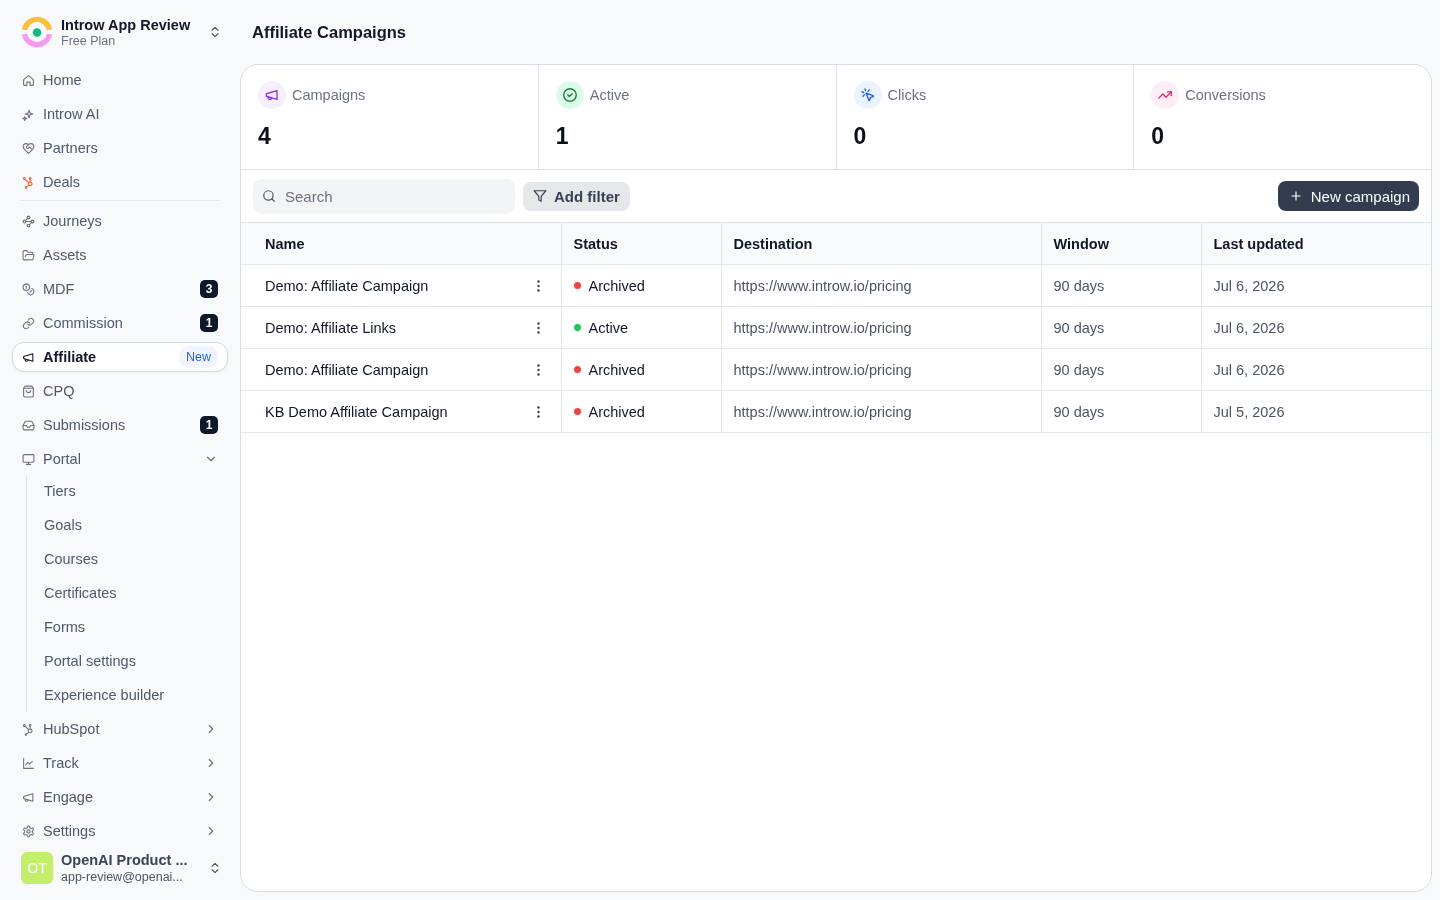 This screenshot has height=900, width=1440. I want to click on stat-label: Clicks, so click(907, 95).